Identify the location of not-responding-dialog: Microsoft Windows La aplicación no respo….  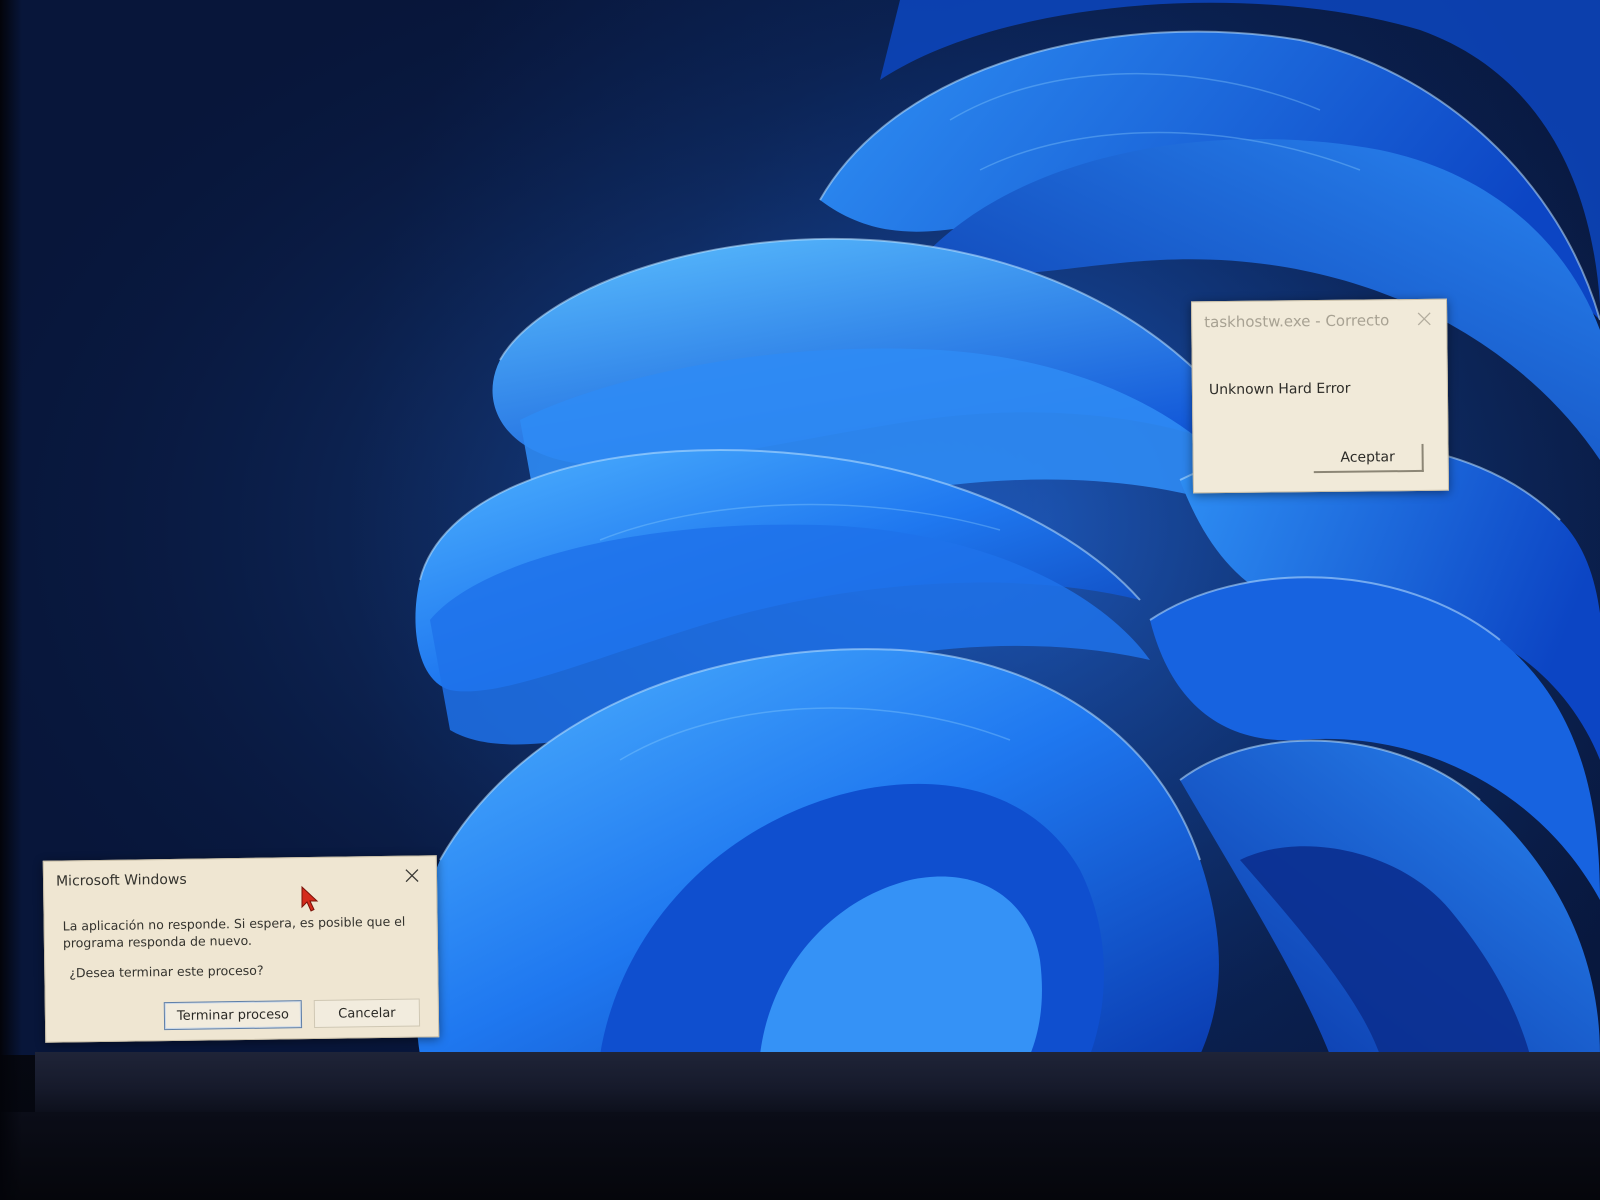
(241, 949).